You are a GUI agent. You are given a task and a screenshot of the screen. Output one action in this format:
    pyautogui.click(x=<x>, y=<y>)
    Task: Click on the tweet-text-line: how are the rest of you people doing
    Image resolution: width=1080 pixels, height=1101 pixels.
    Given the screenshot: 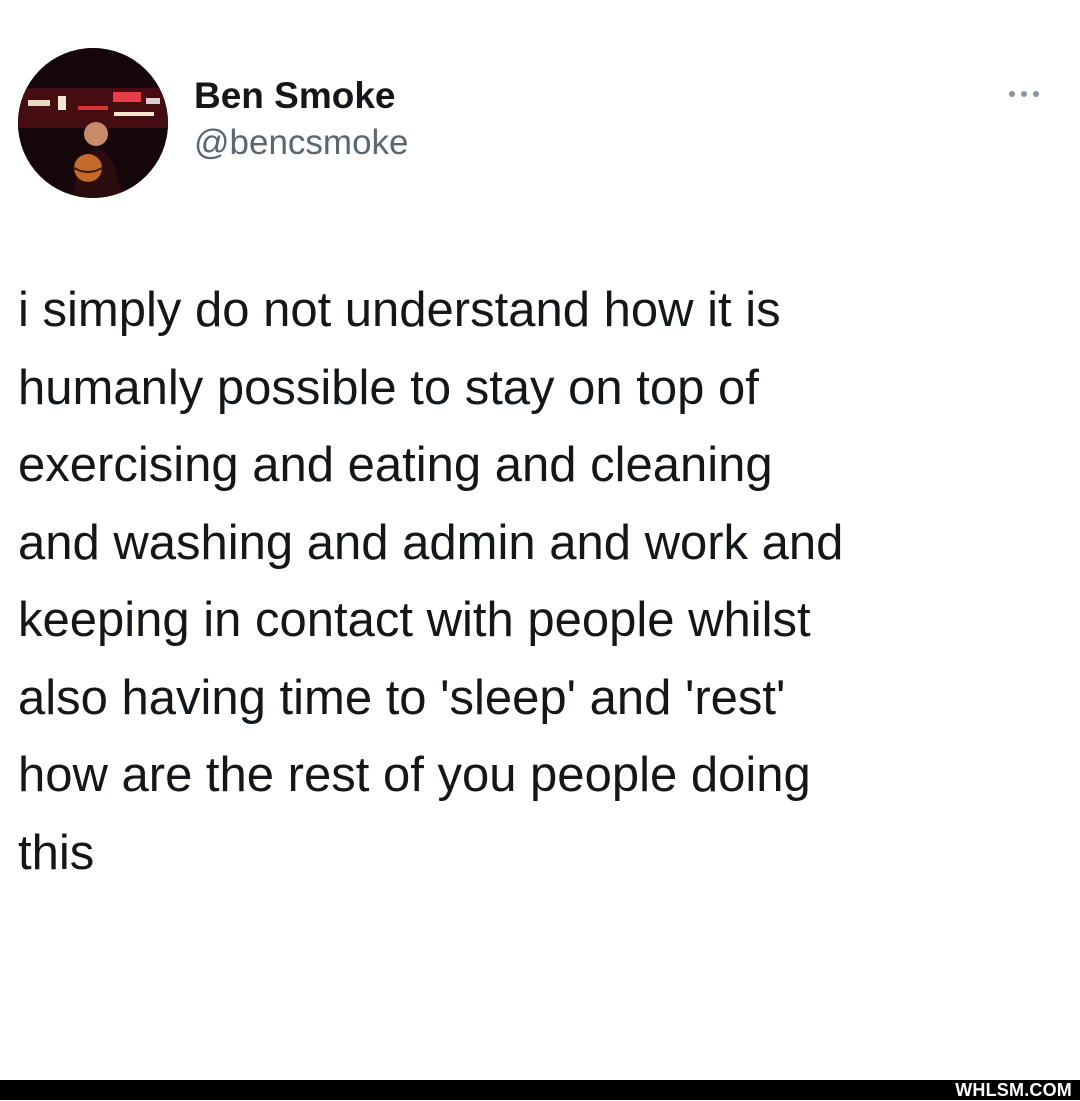 What is the action you would take?
    pyautogui.click(x=414, y=775)
    